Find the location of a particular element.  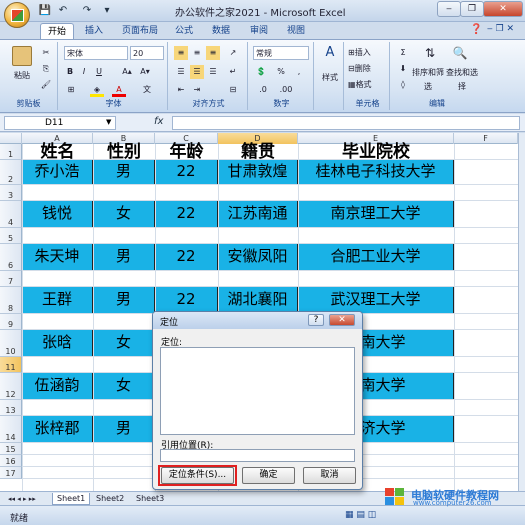

table-cell: 南京理工大学 is located at coordinates (376, 214).